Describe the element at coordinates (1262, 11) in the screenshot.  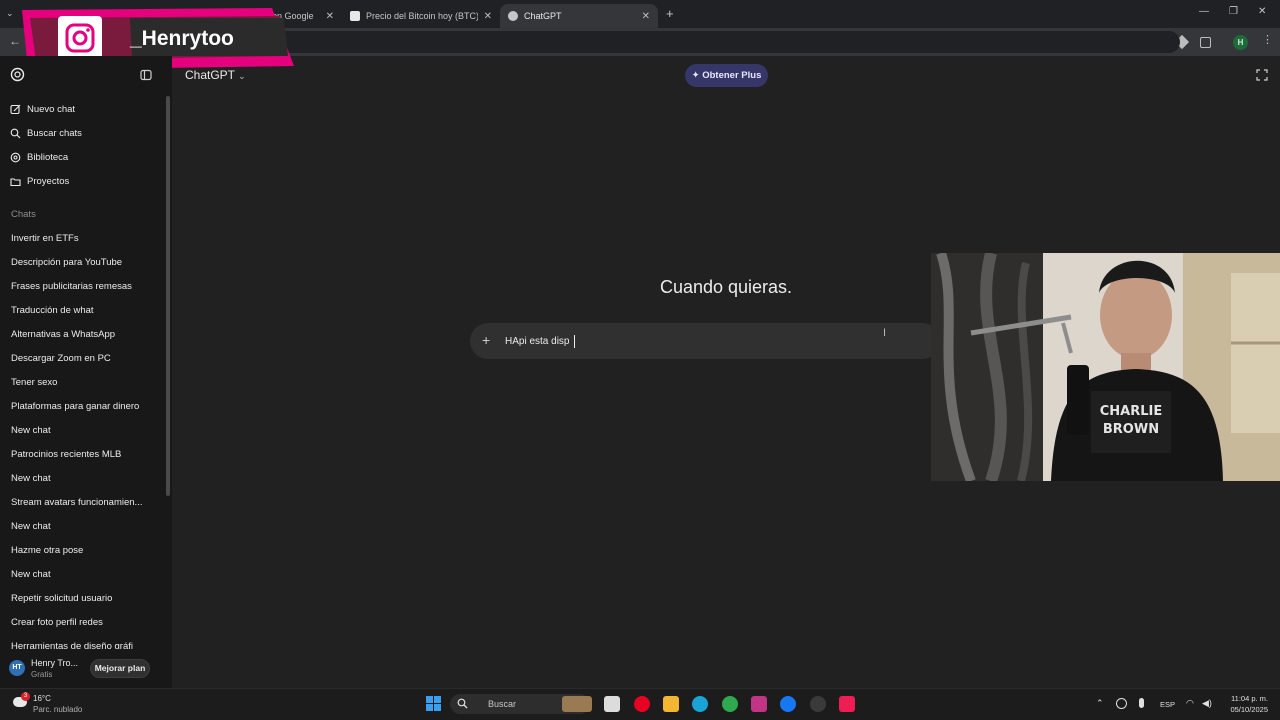
I see `close-window-icon: ✕` at that location.